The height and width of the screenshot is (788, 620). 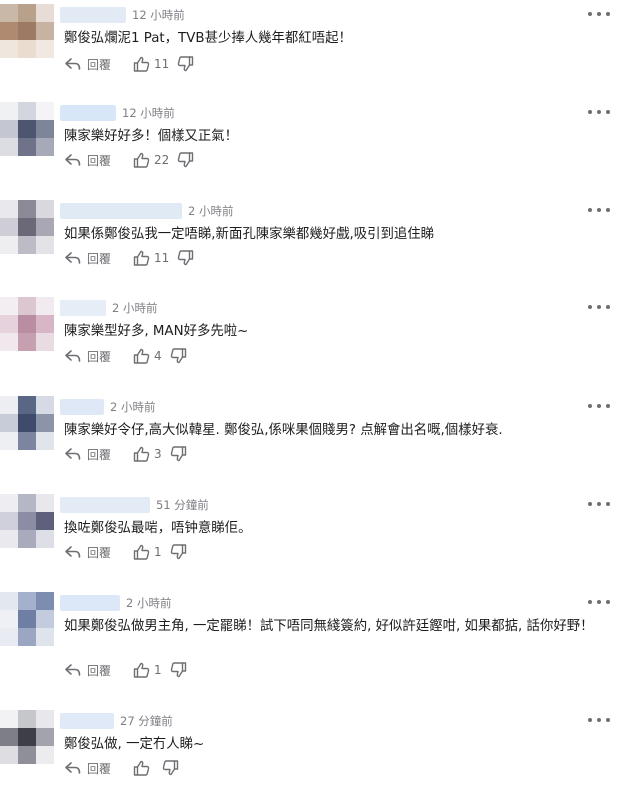 I want to click on comment-timestamp: 51 分鐘前, so click(x=182, y=505).